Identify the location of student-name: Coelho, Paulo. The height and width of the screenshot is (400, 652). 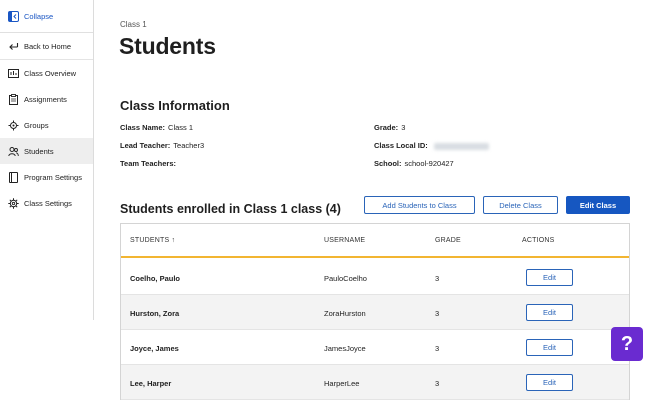
(155, 278).